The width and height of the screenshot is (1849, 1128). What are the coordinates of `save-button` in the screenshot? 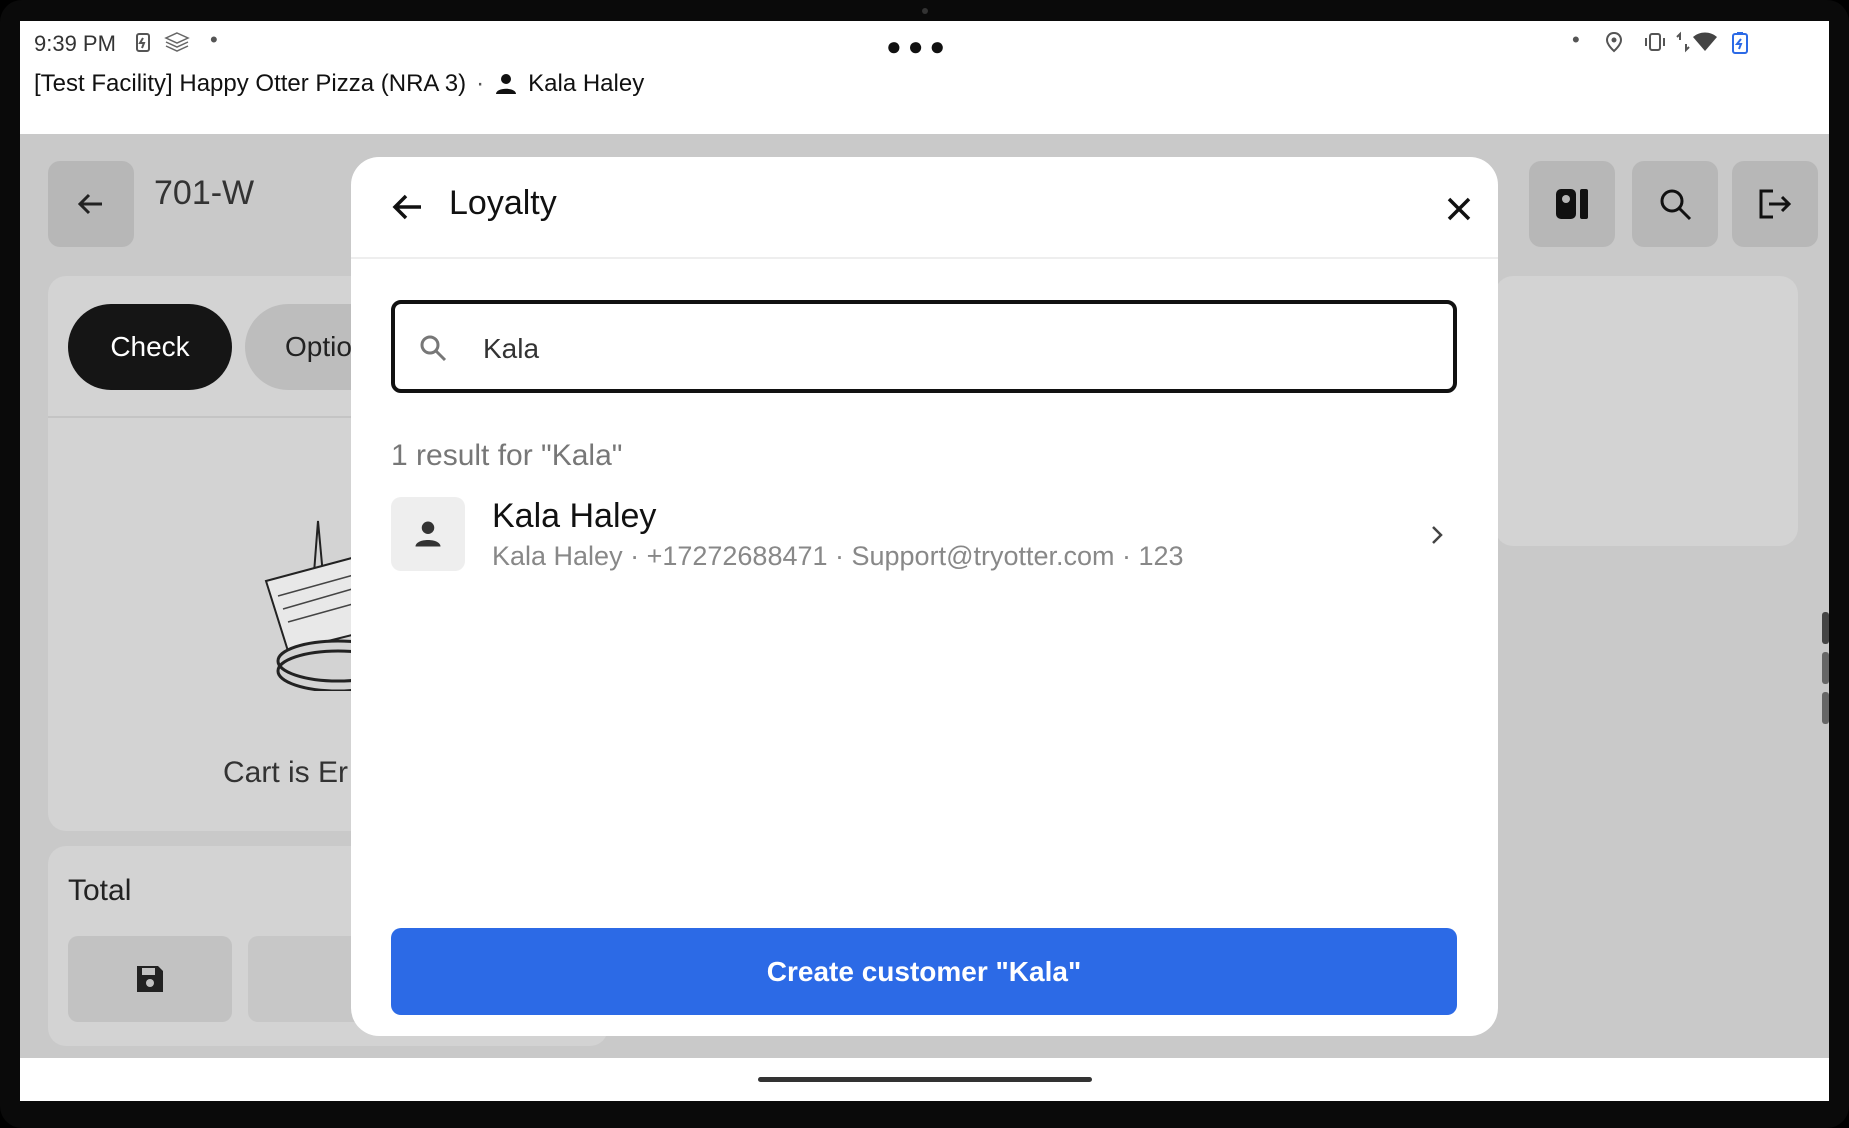 It's located at (150, 979).